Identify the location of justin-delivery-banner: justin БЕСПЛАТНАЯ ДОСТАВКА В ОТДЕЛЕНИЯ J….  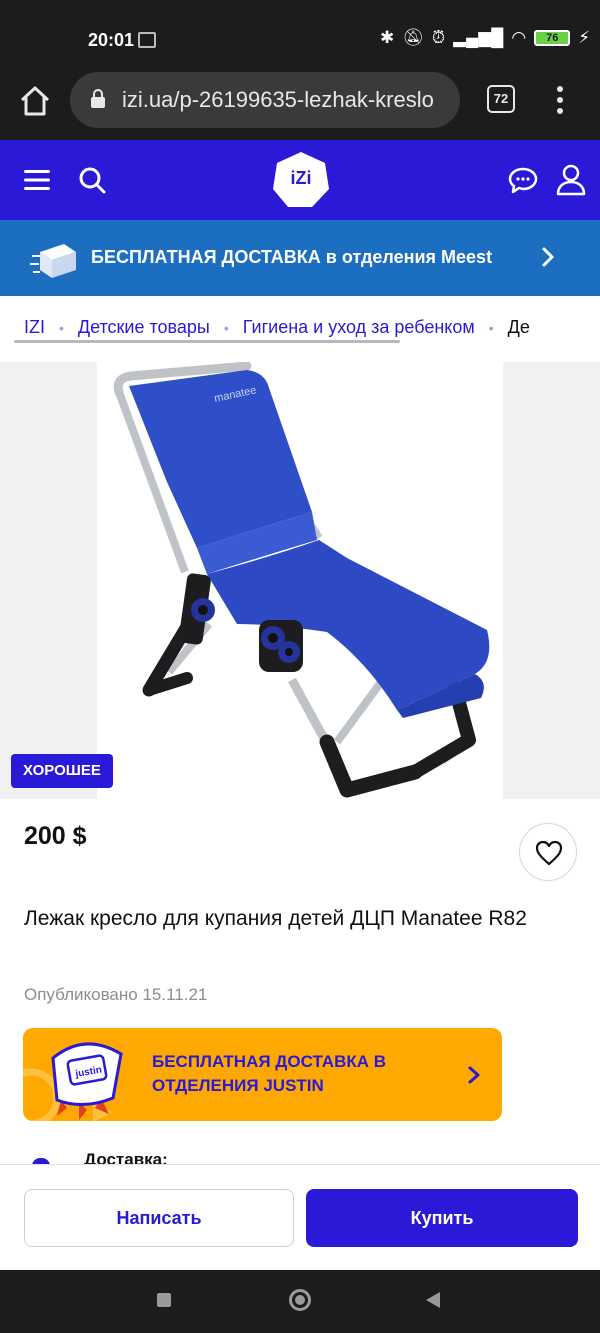
(262, 1074).